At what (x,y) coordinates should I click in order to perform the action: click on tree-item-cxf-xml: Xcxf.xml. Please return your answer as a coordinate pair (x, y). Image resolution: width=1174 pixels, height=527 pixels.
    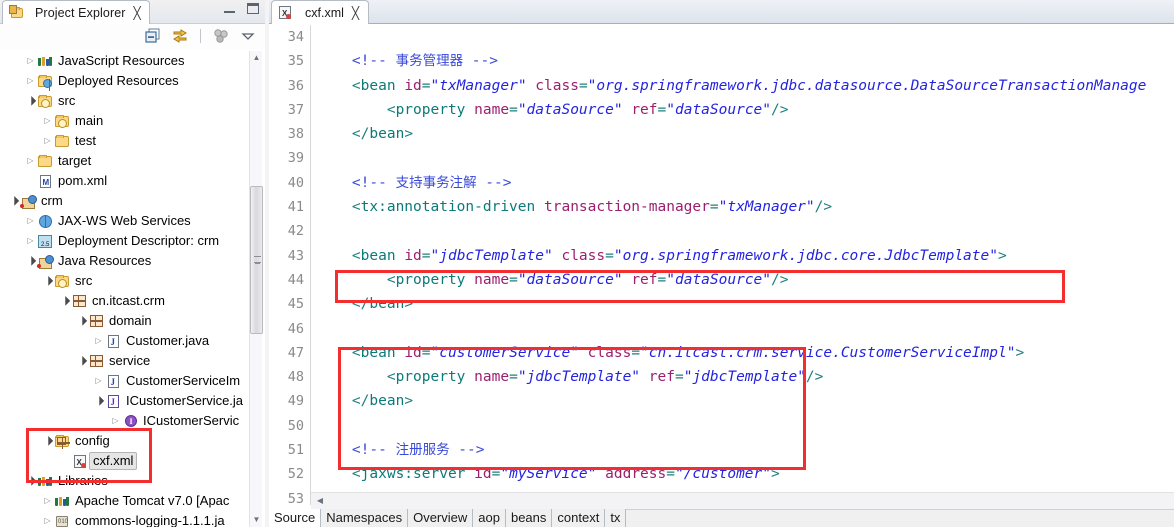
    Looking at the image, I should click on (124, 461).